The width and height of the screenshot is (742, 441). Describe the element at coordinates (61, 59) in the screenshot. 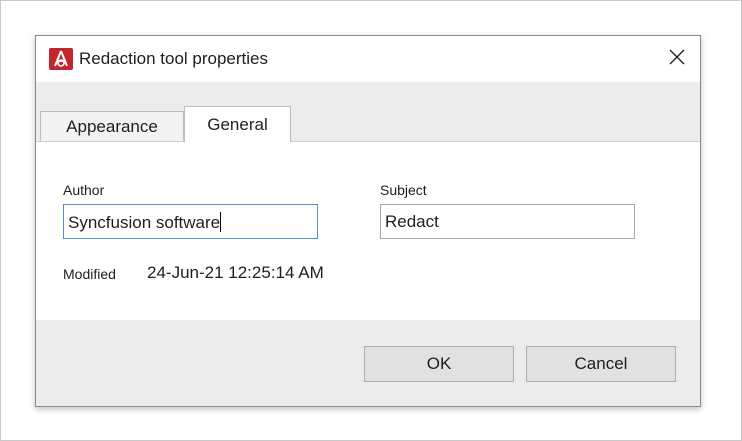

I see `redaction-app-icon` at that location.